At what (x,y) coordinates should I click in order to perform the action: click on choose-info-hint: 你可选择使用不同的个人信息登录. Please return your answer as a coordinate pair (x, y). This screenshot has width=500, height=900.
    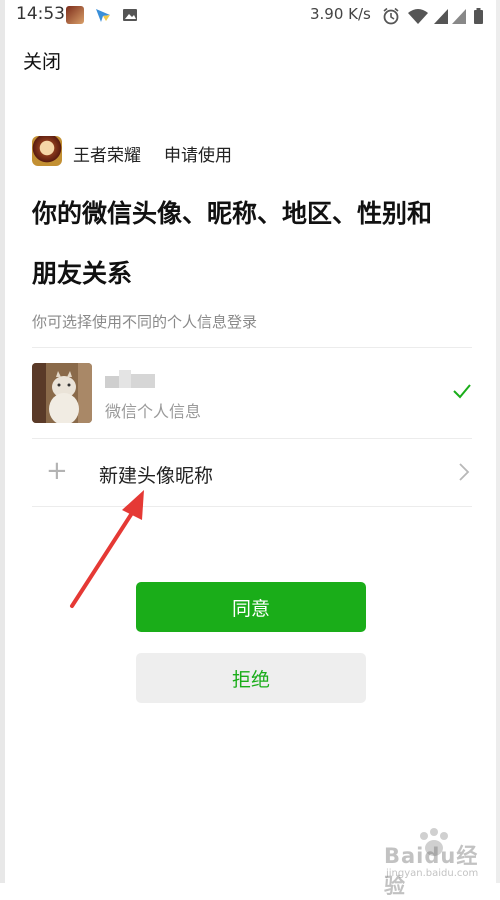
    Looking at the image, I should click on (145, 322).